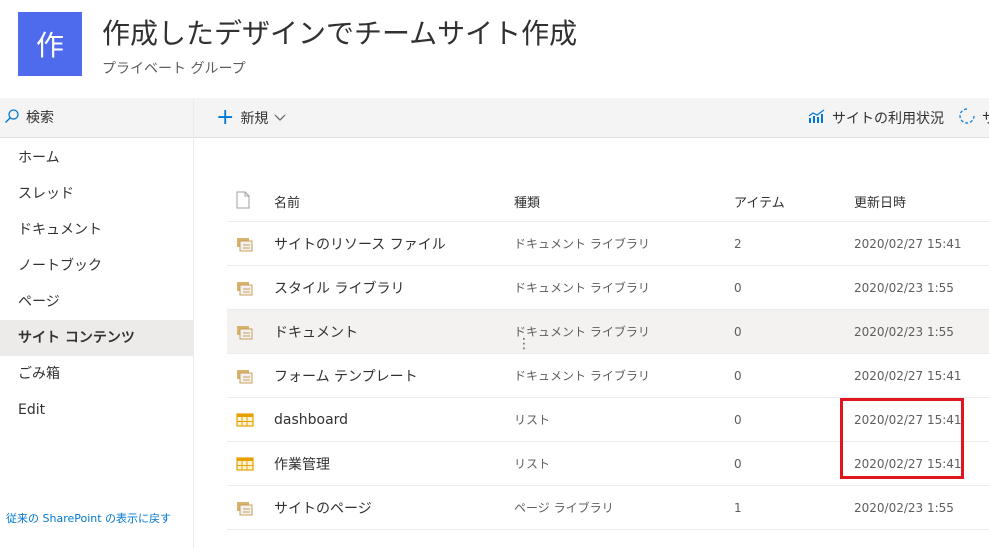 The height and width of the screenshot is (548, 989). What do you see at coordinates (902, 438) in the screenshot?
I see `annotation-highlight-box` at bounding box center [902, 438].